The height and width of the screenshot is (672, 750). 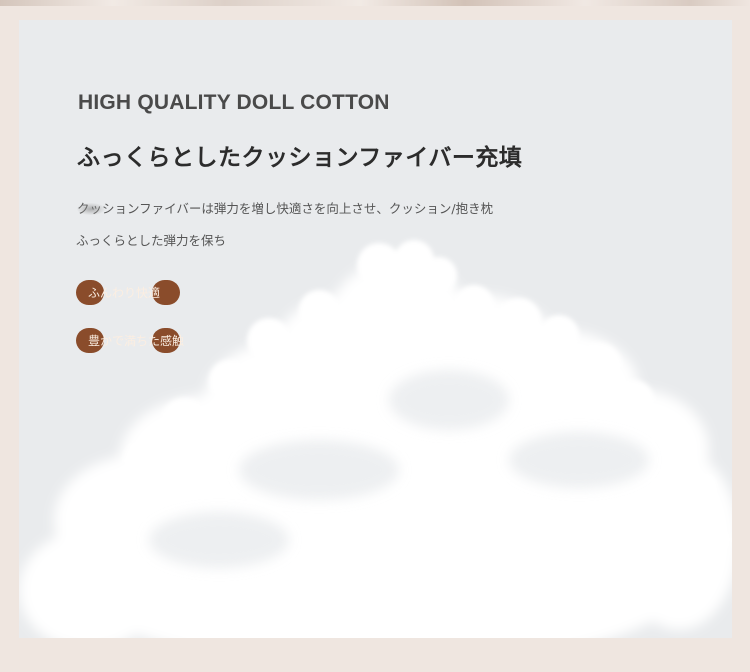 I want to click on headline-english: HIGH QUALITY DOLL COTTON, so click(x=234, y=102).